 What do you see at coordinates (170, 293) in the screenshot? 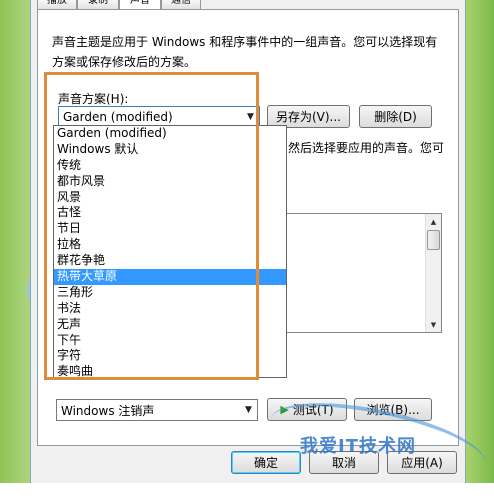
I see `scheme-option: 三角形` at bounding box center [170, 293].